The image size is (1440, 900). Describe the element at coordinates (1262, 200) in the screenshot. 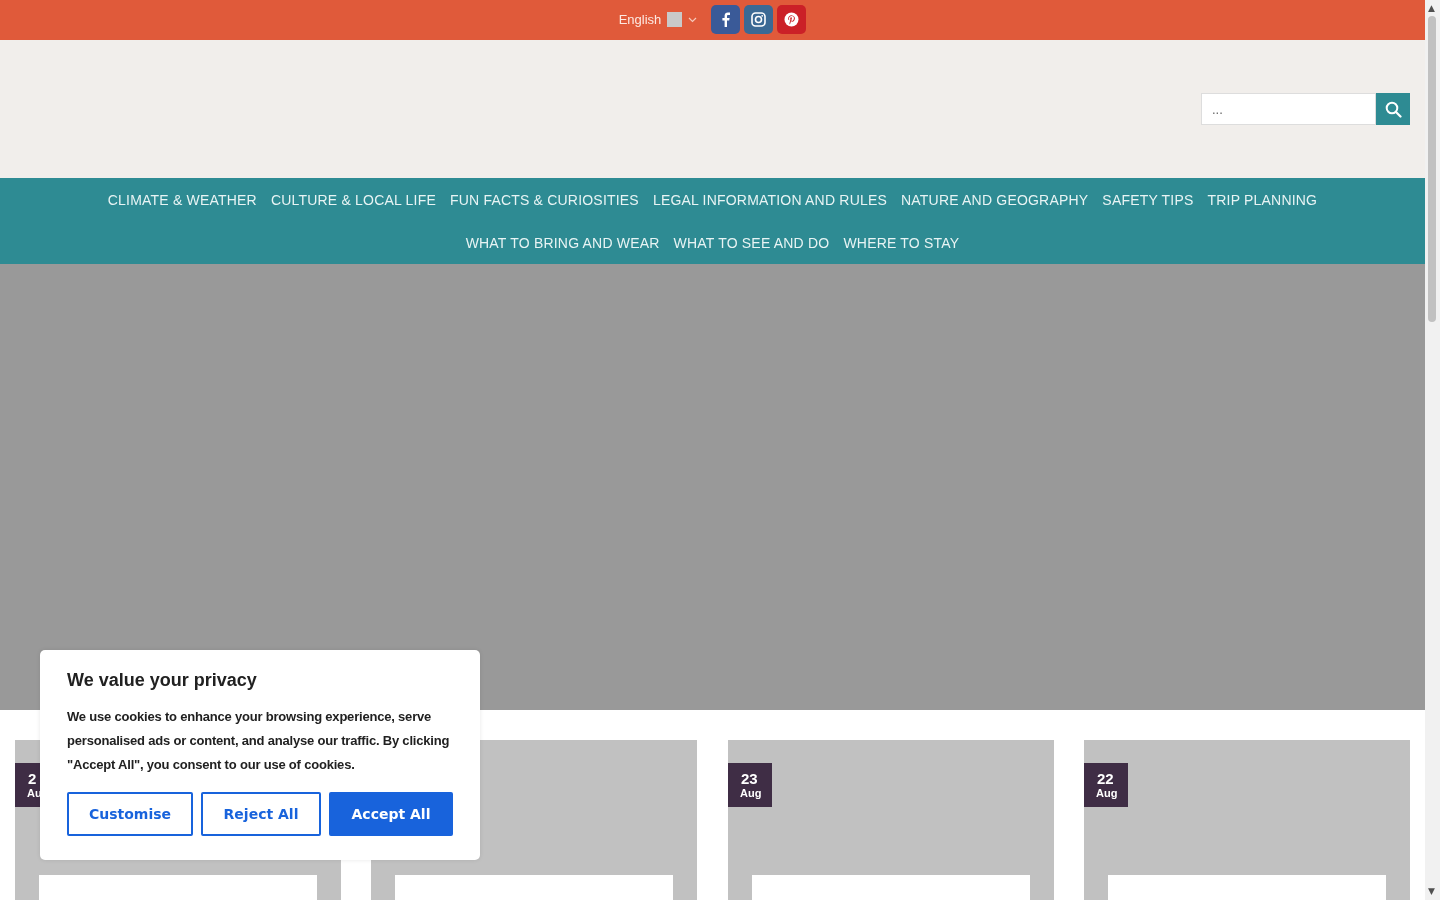

I see `nav-link: TRIP PLANNING` at that location.